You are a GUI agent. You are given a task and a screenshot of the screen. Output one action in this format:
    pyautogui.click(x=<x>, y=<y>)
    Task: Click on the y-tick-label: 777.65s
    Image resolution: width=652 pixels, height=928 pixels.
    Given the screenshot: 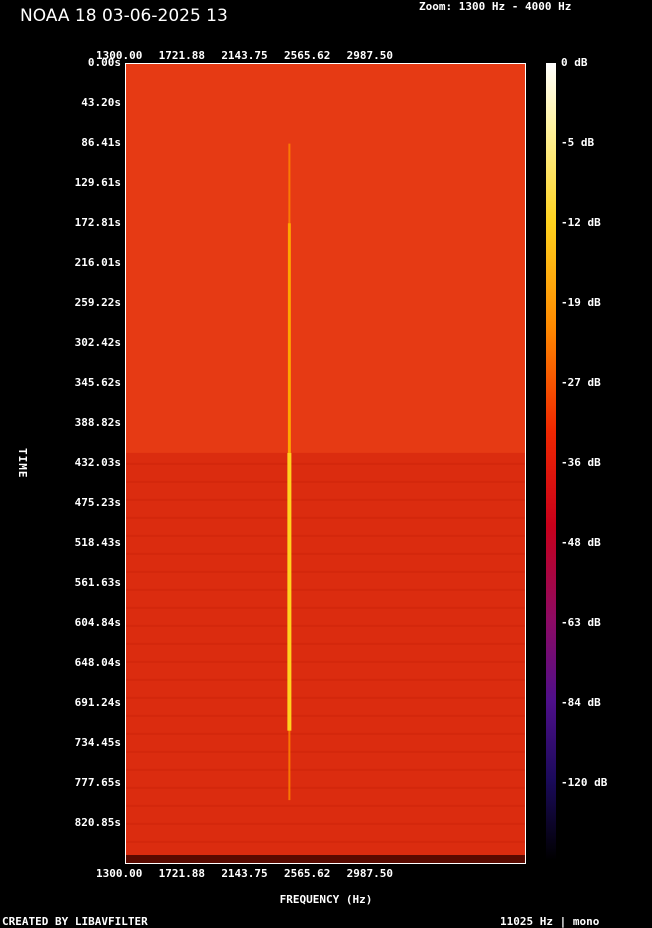 What is the action you would take?
    pyautogui.click(x=97, y=782)
    